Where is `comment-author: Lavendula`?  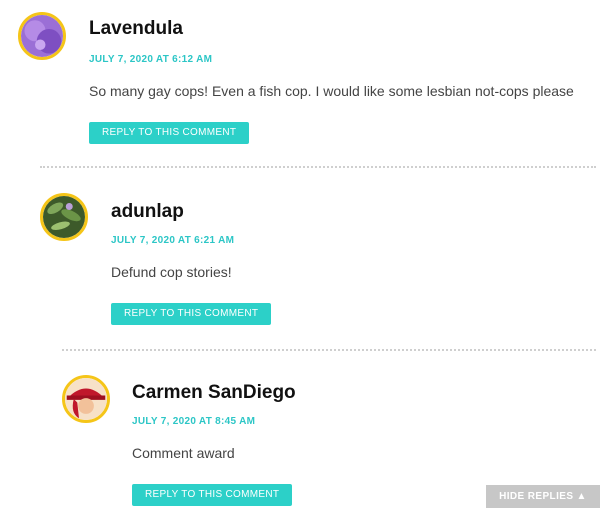 comment-author: Lavendula is located at coordinates (136, 29).